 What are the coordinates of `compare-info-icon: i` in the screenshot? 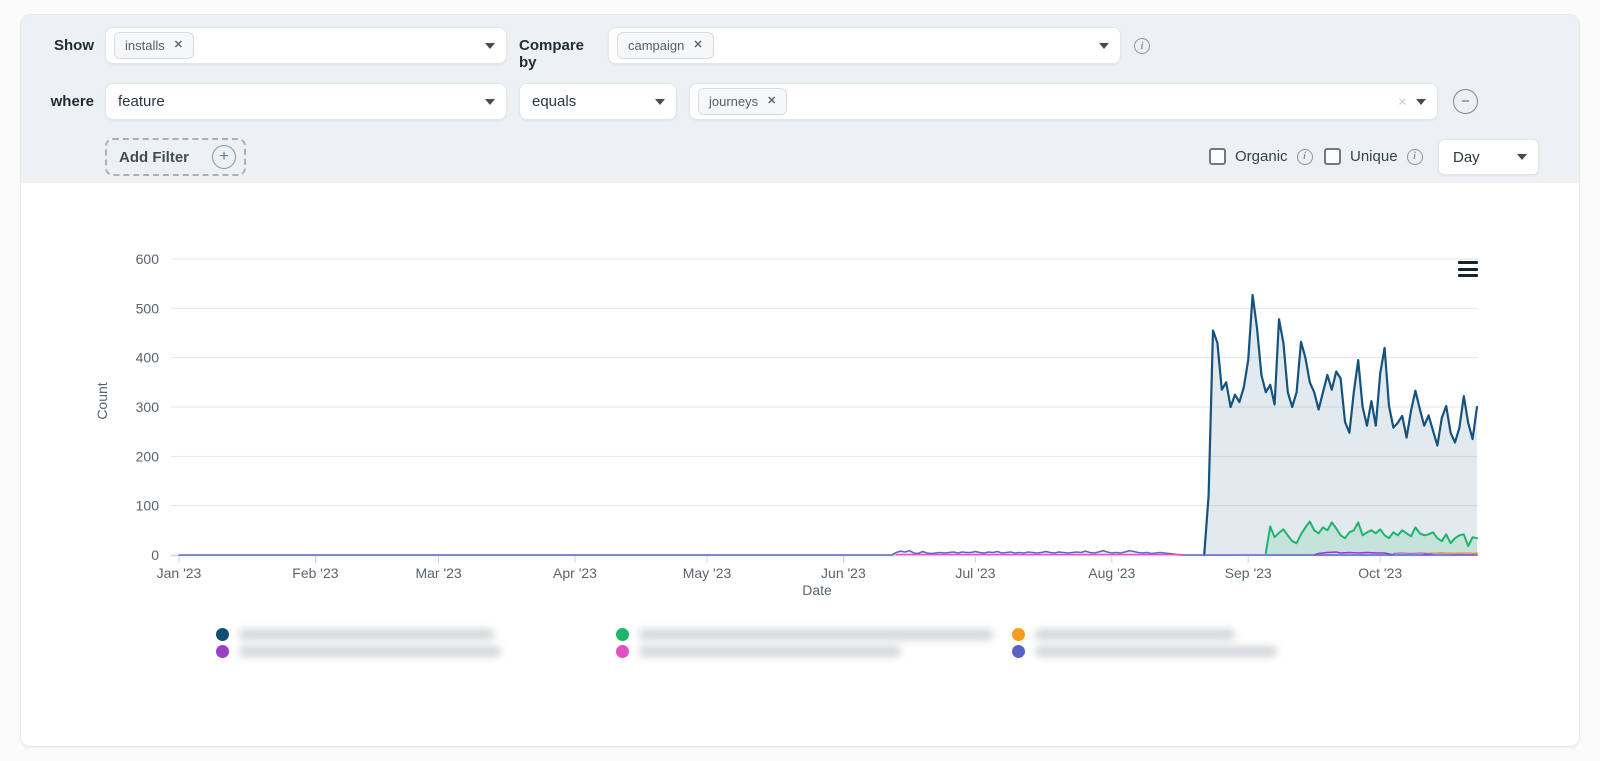 It's located at (1142, 46).